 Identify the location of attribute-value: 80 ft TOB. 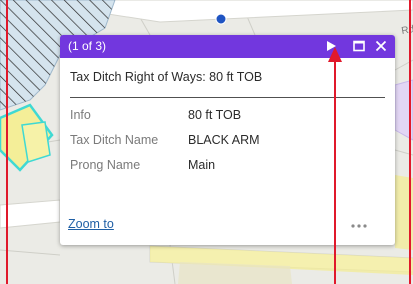
(215, 115).